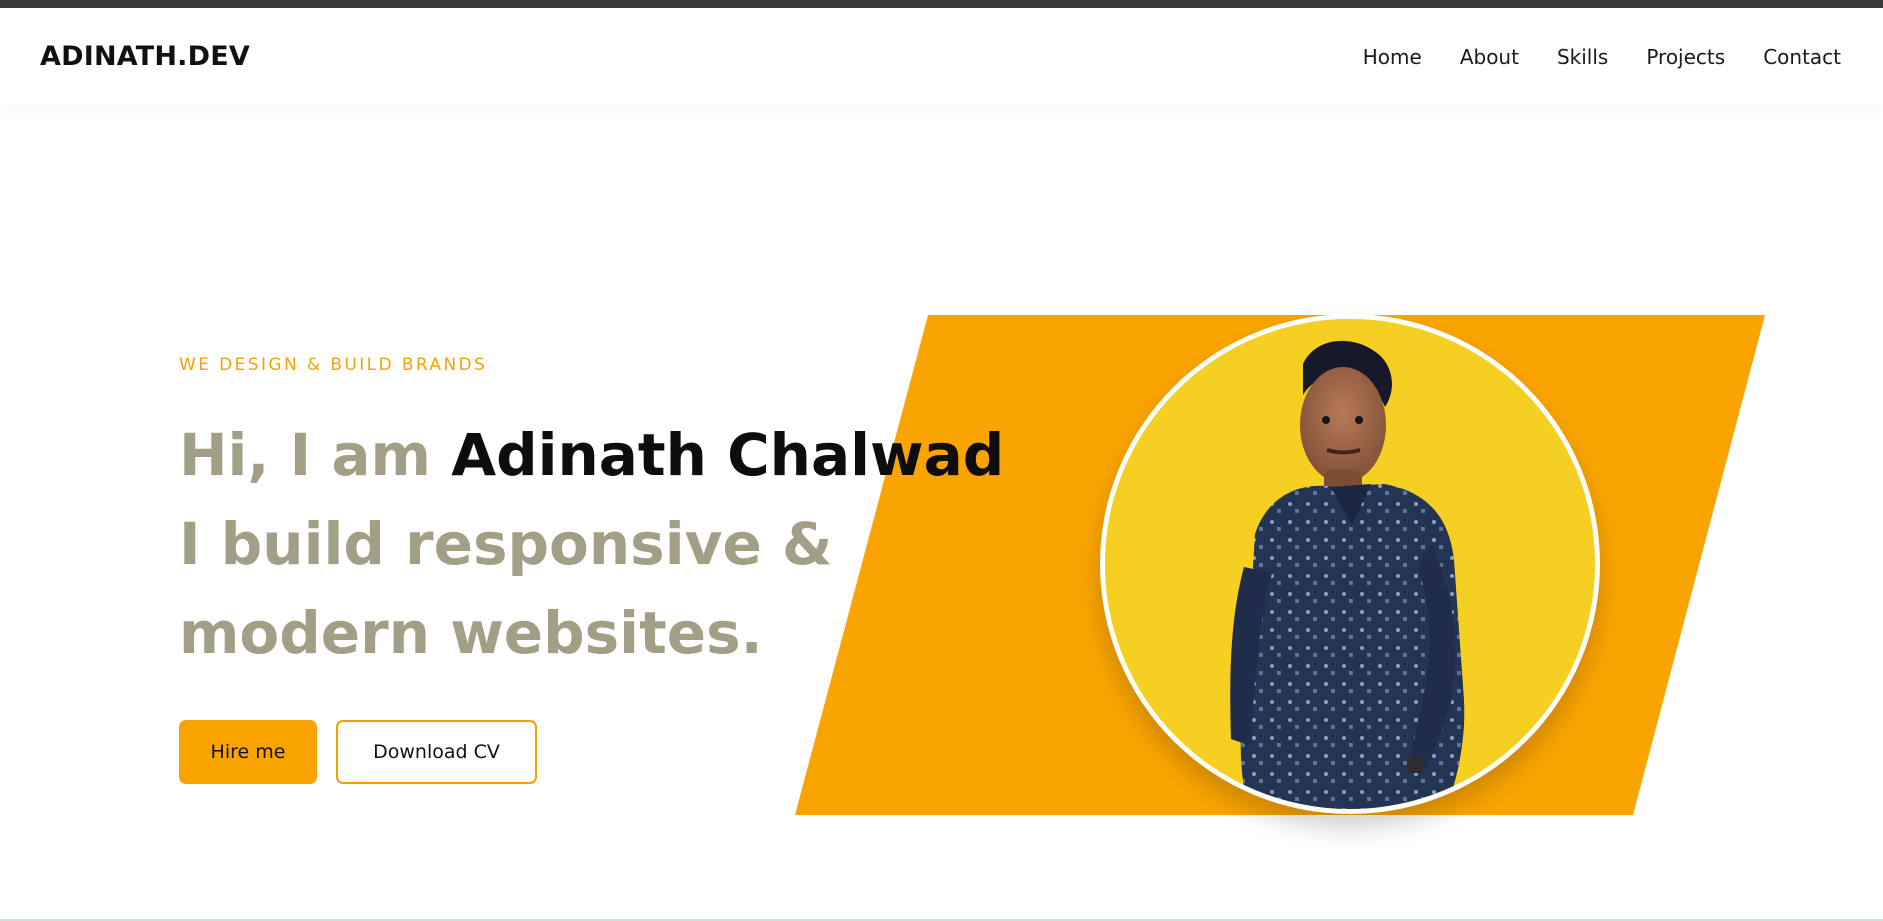 Image resolution: width=1883 pixels, height=921 pixels. What do you see at coordinates (1392, 57) in the screenshot?
I see `nav-home: Home` at bounding box center [1392, 57].